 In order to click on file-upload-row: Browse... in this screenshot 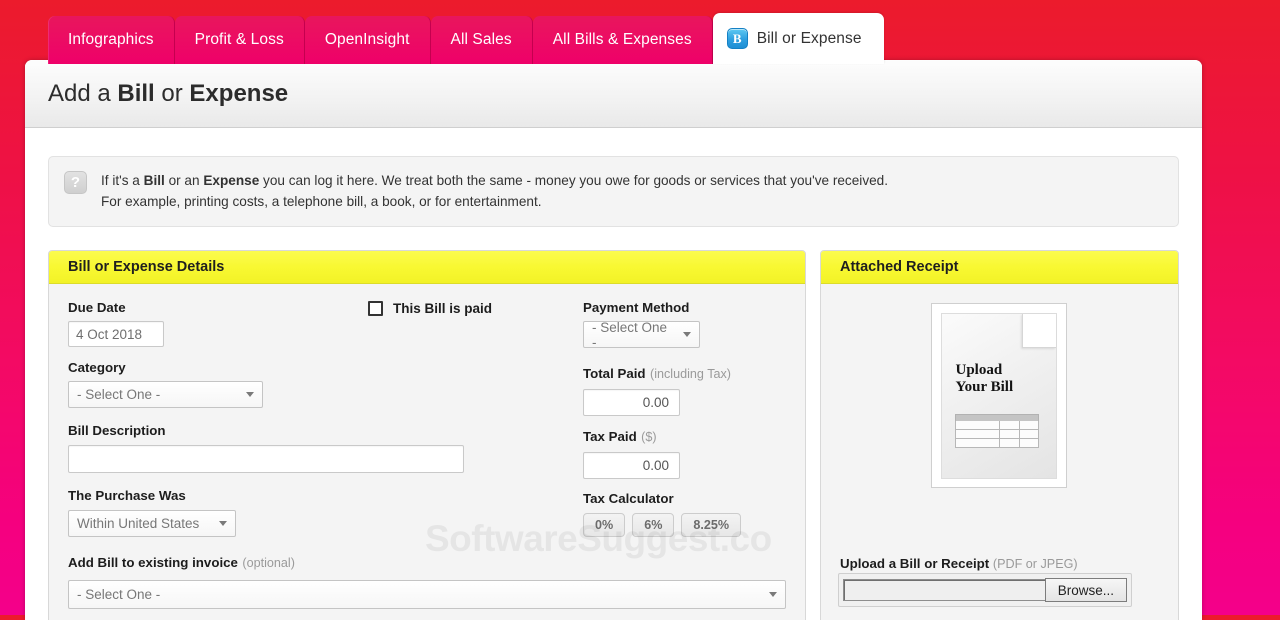, I will do `click(984, 590)`.